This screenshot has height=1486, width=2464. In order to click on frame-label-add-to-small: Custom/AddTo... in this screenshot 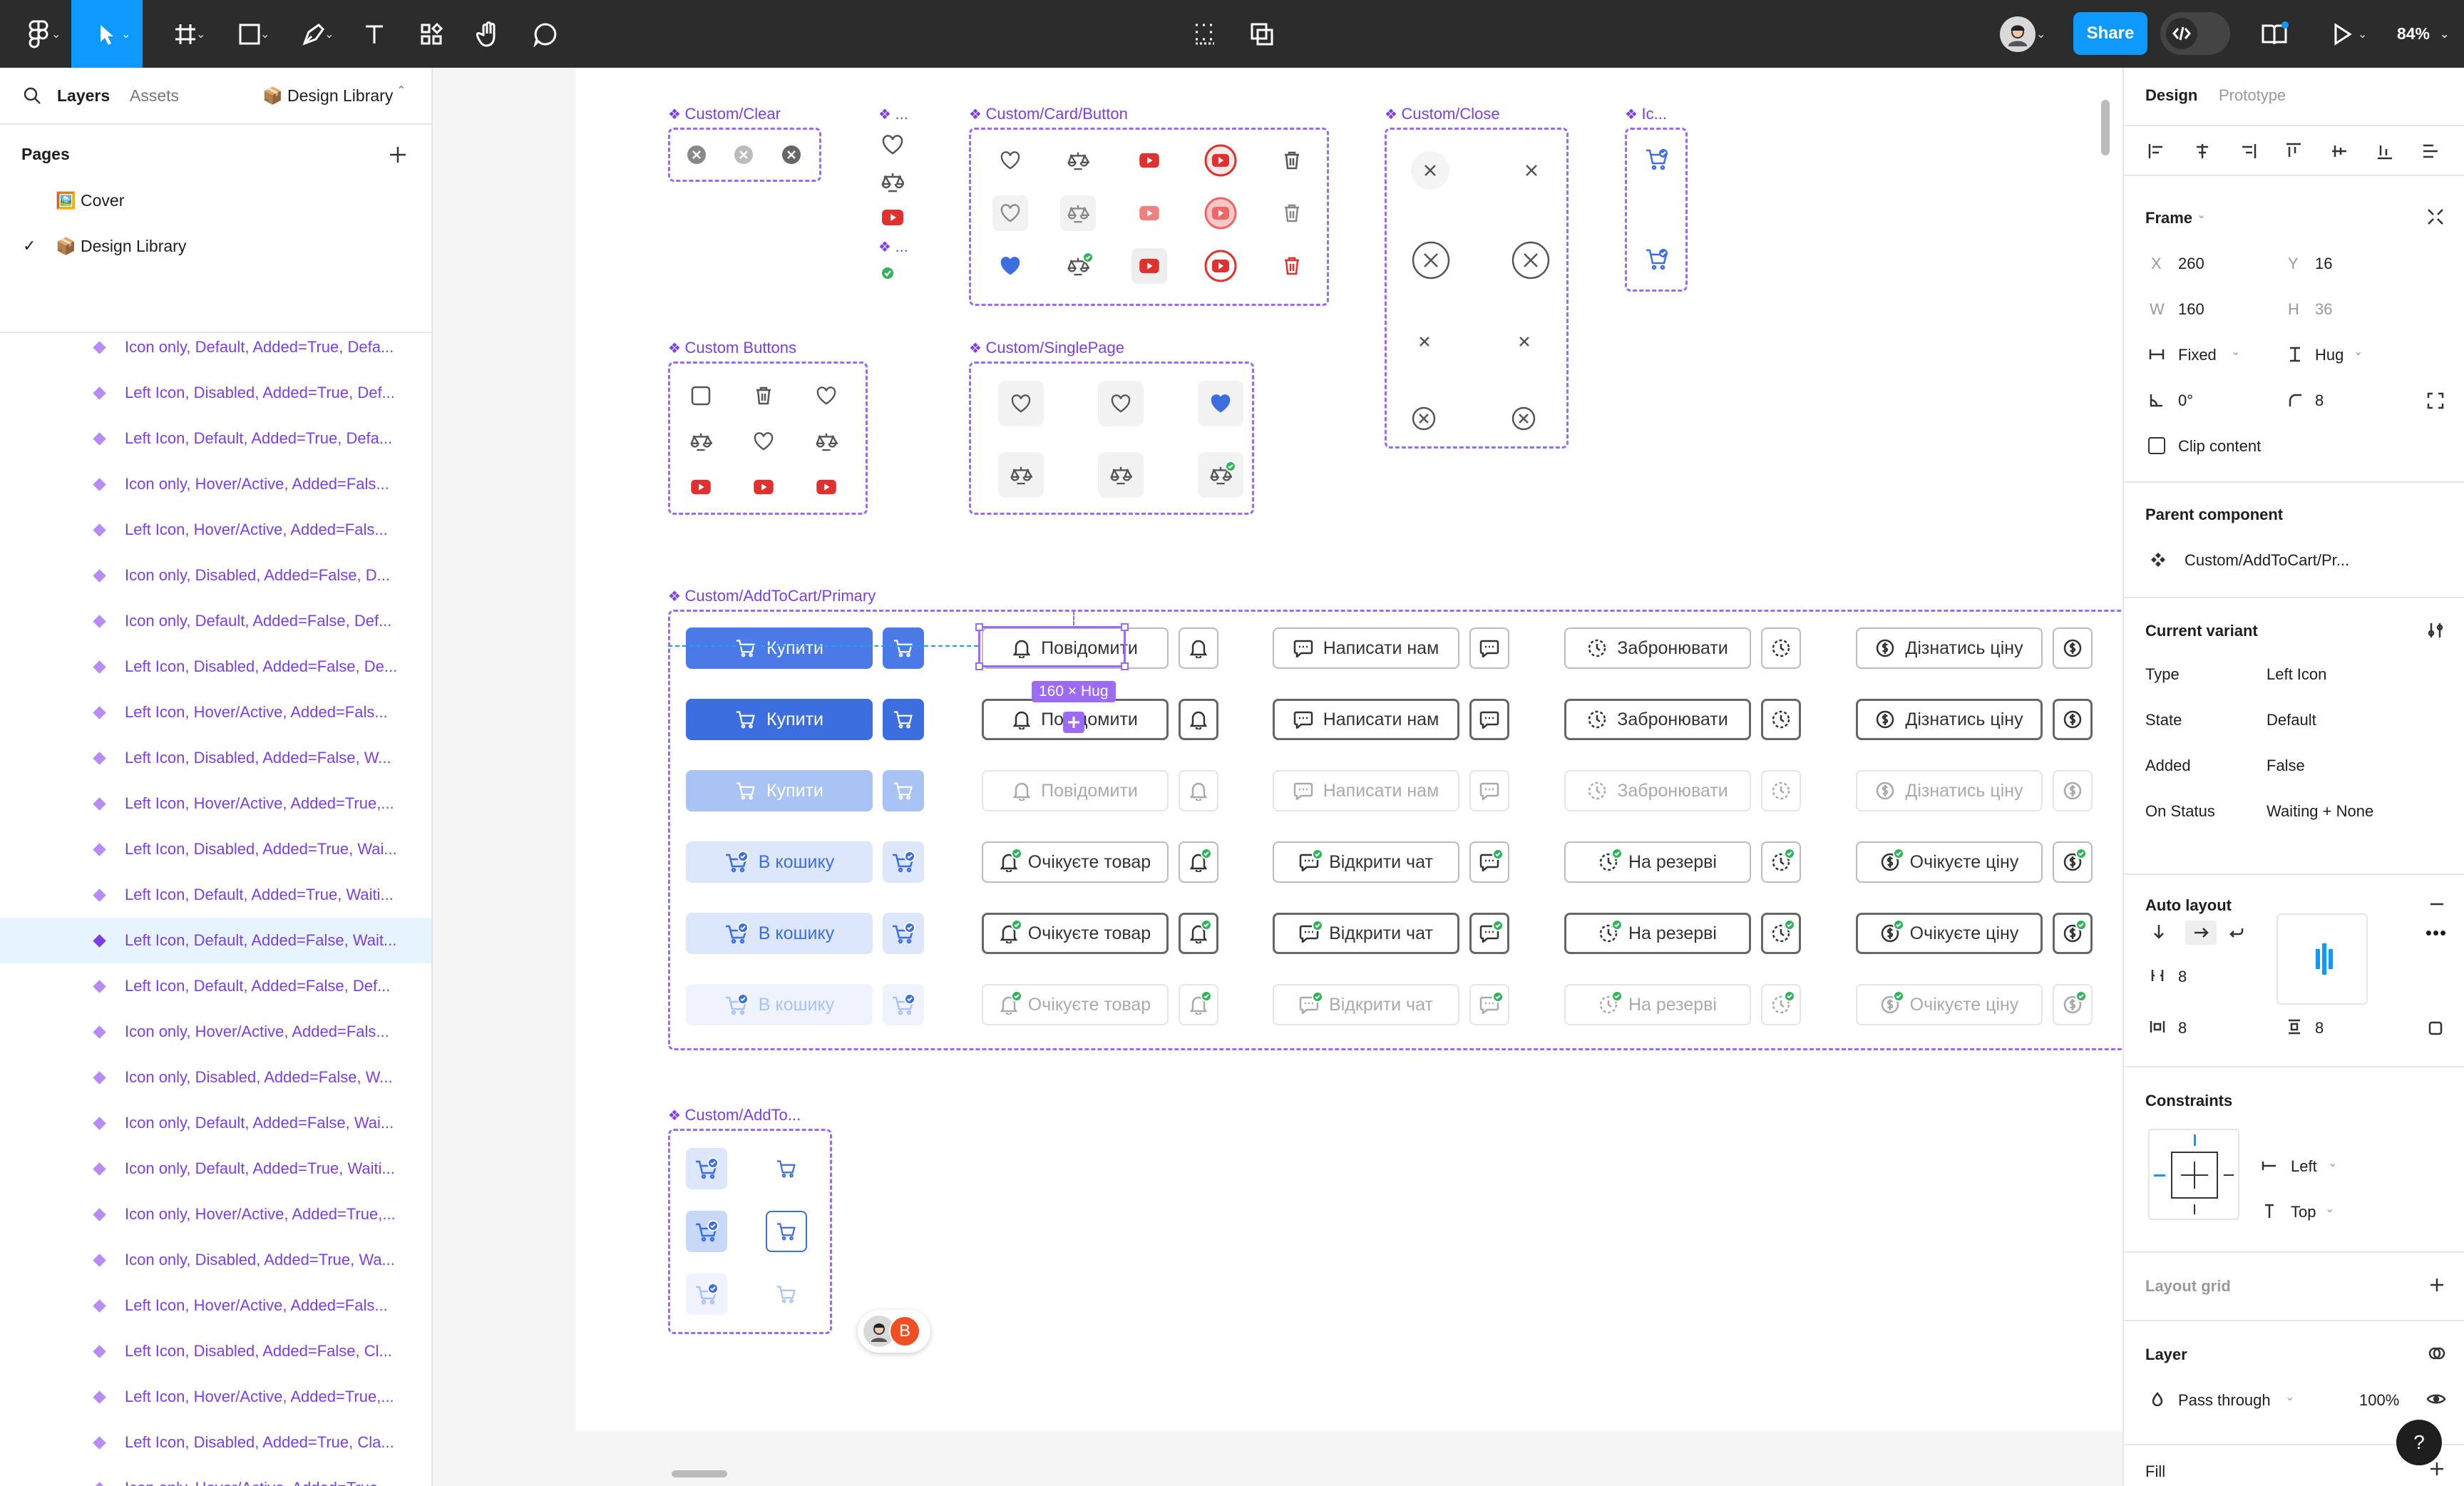, I will do `click(734, 1115)`.